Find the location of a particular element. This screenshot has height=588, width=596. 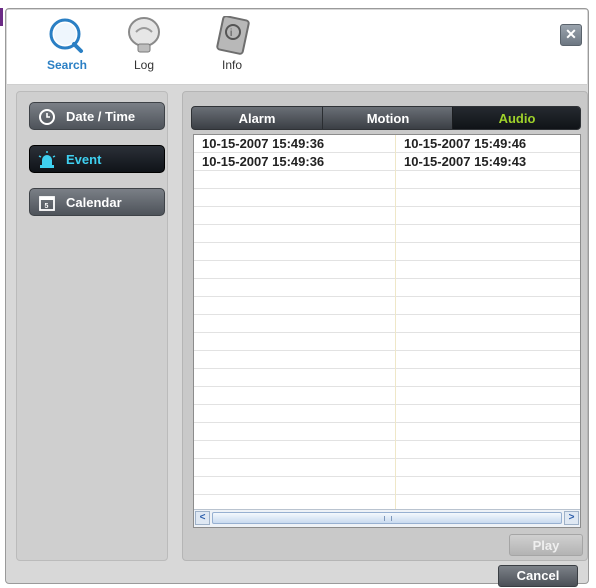

window-accent is located at coordinates (1, 17).